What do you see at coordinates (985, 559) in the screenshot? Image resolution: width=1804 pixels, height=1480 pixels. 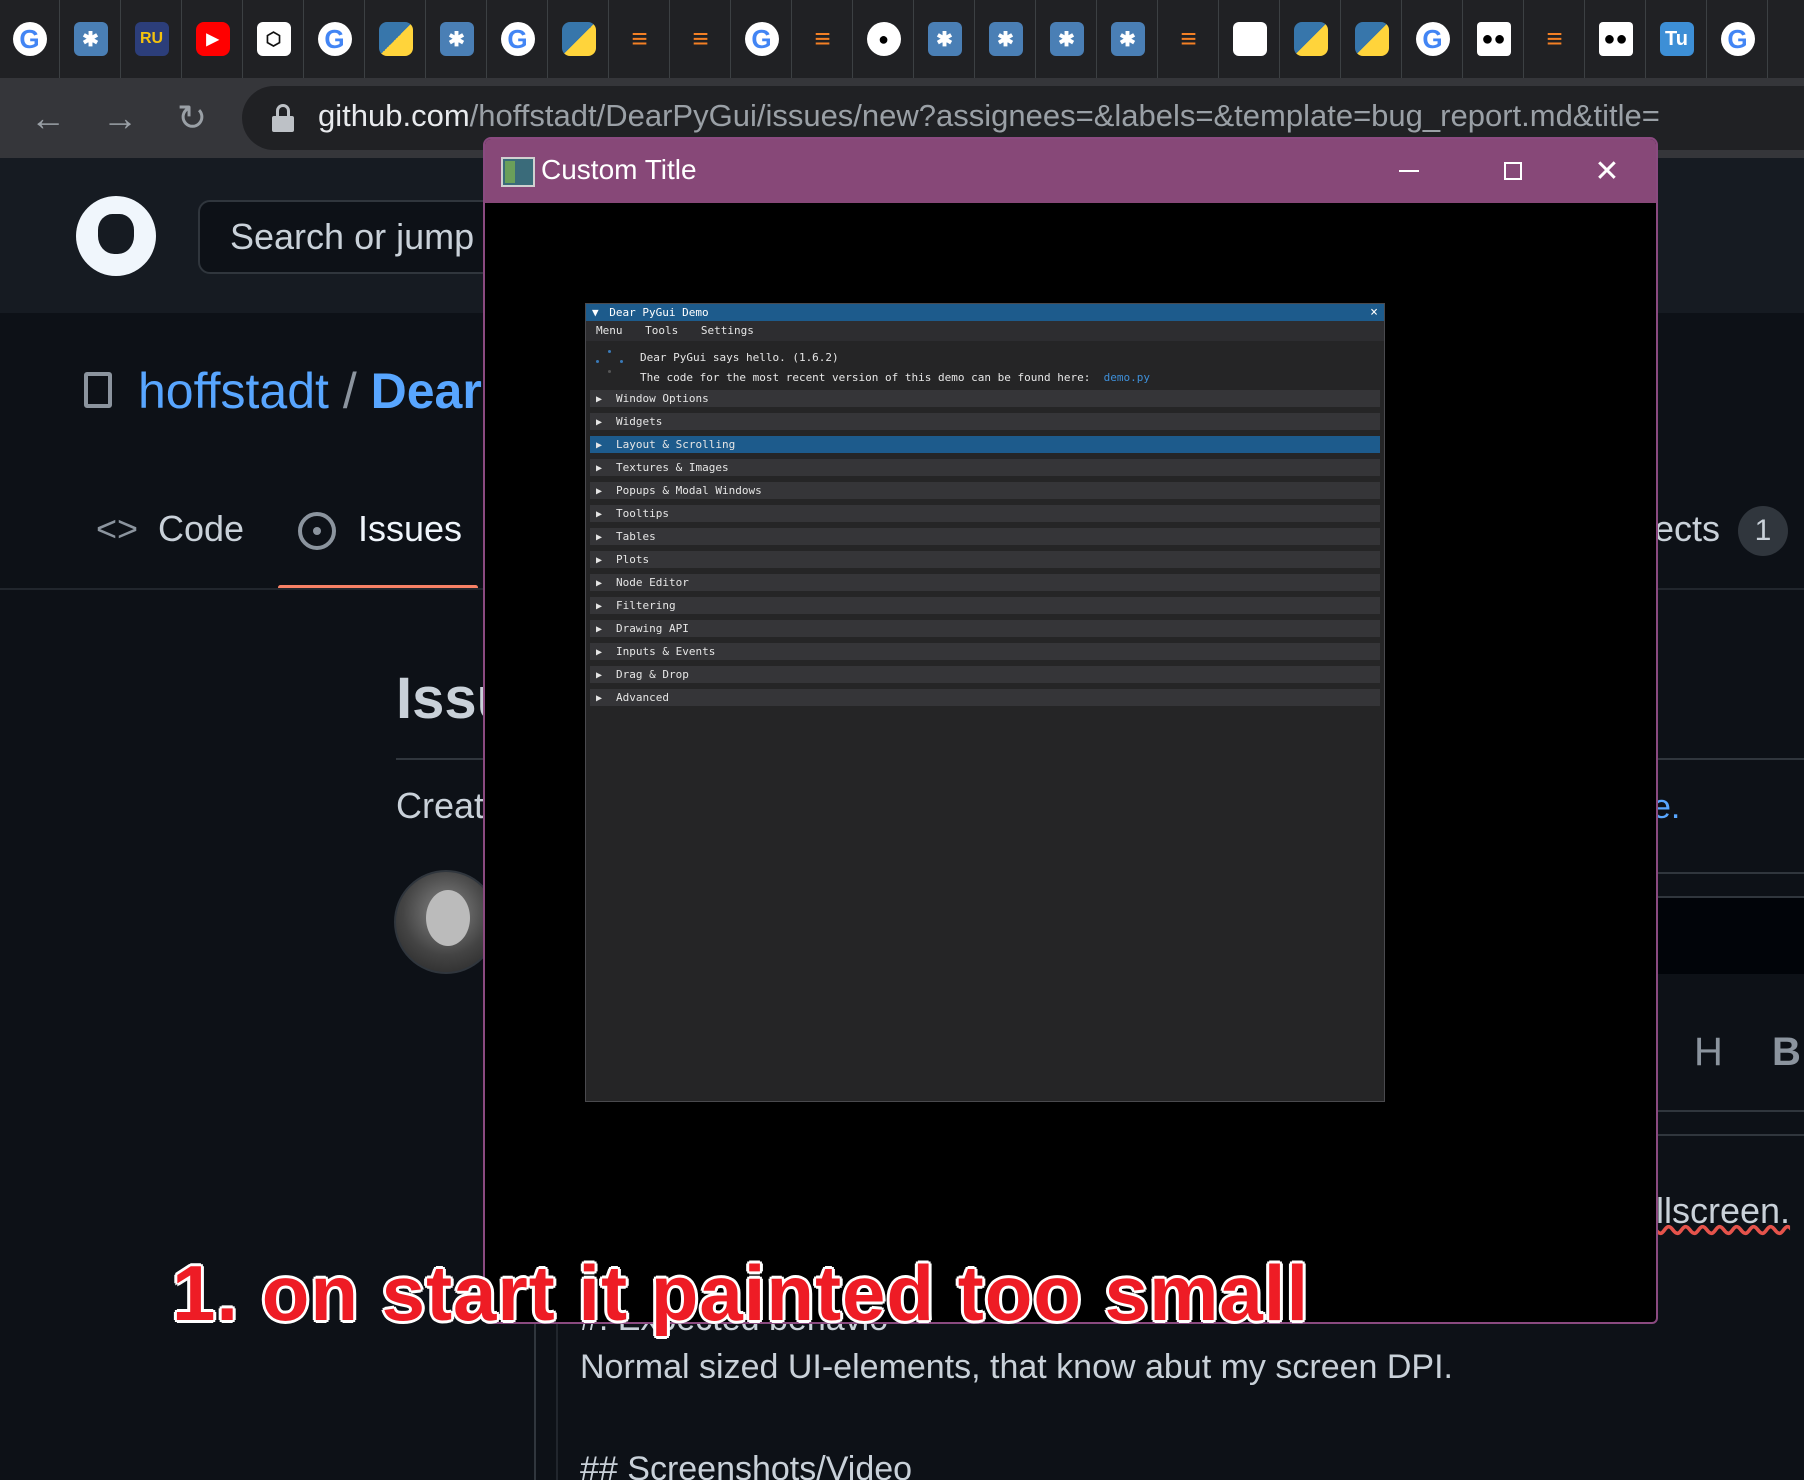 I see `collapsing-header: ▶ Plots` at bounding box center [985, 559].